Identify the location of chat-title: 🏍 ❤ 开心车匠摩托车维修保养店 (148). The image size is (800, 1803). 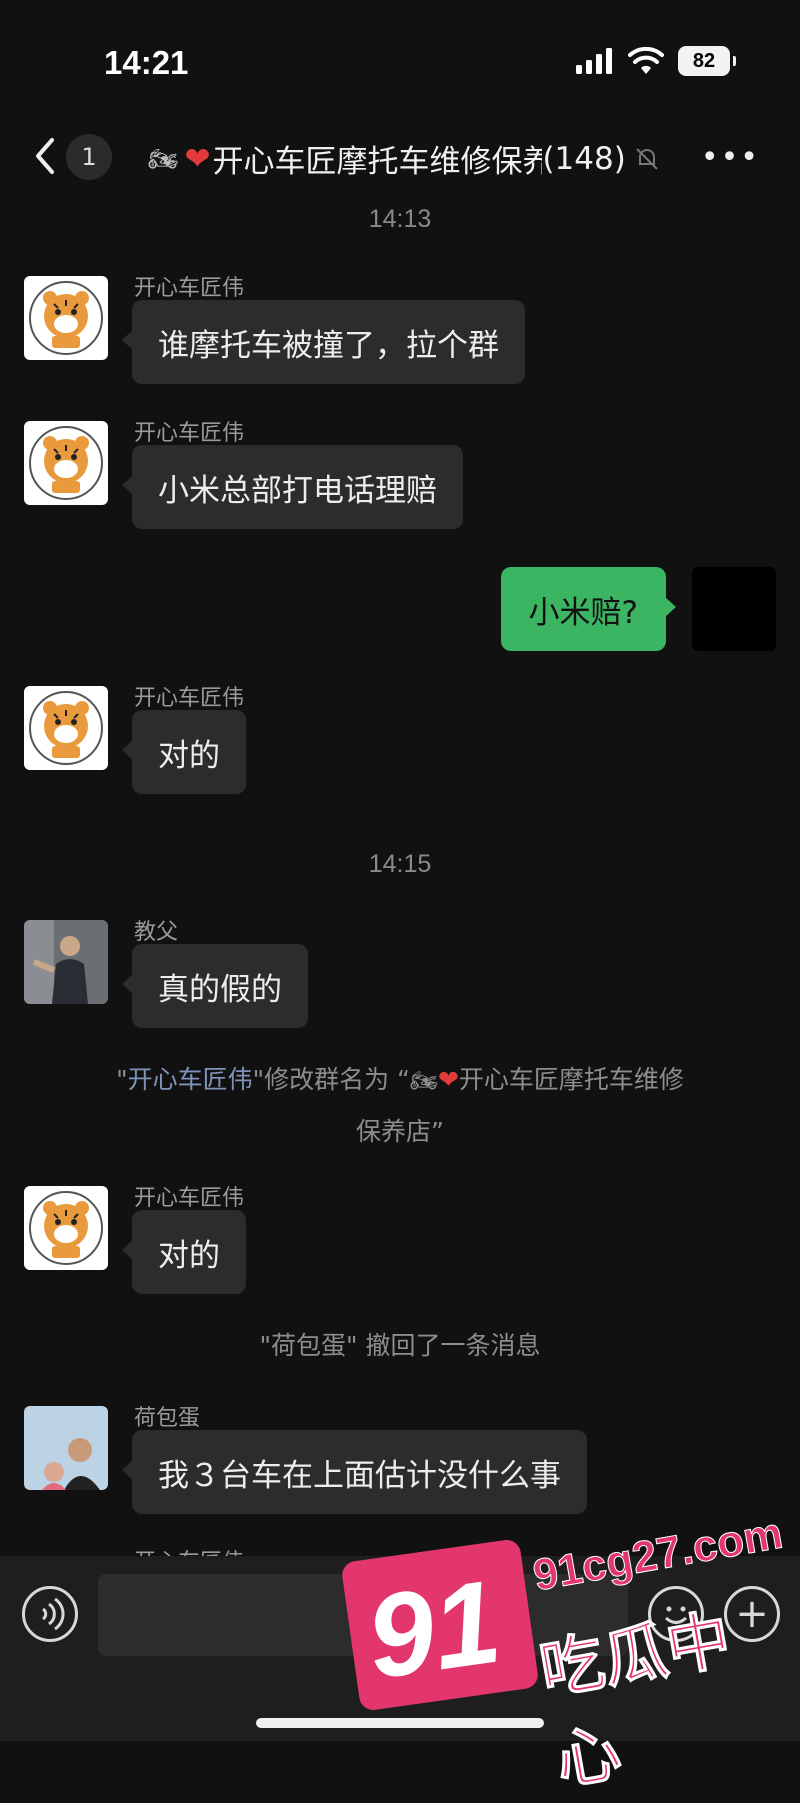
(418, 158).